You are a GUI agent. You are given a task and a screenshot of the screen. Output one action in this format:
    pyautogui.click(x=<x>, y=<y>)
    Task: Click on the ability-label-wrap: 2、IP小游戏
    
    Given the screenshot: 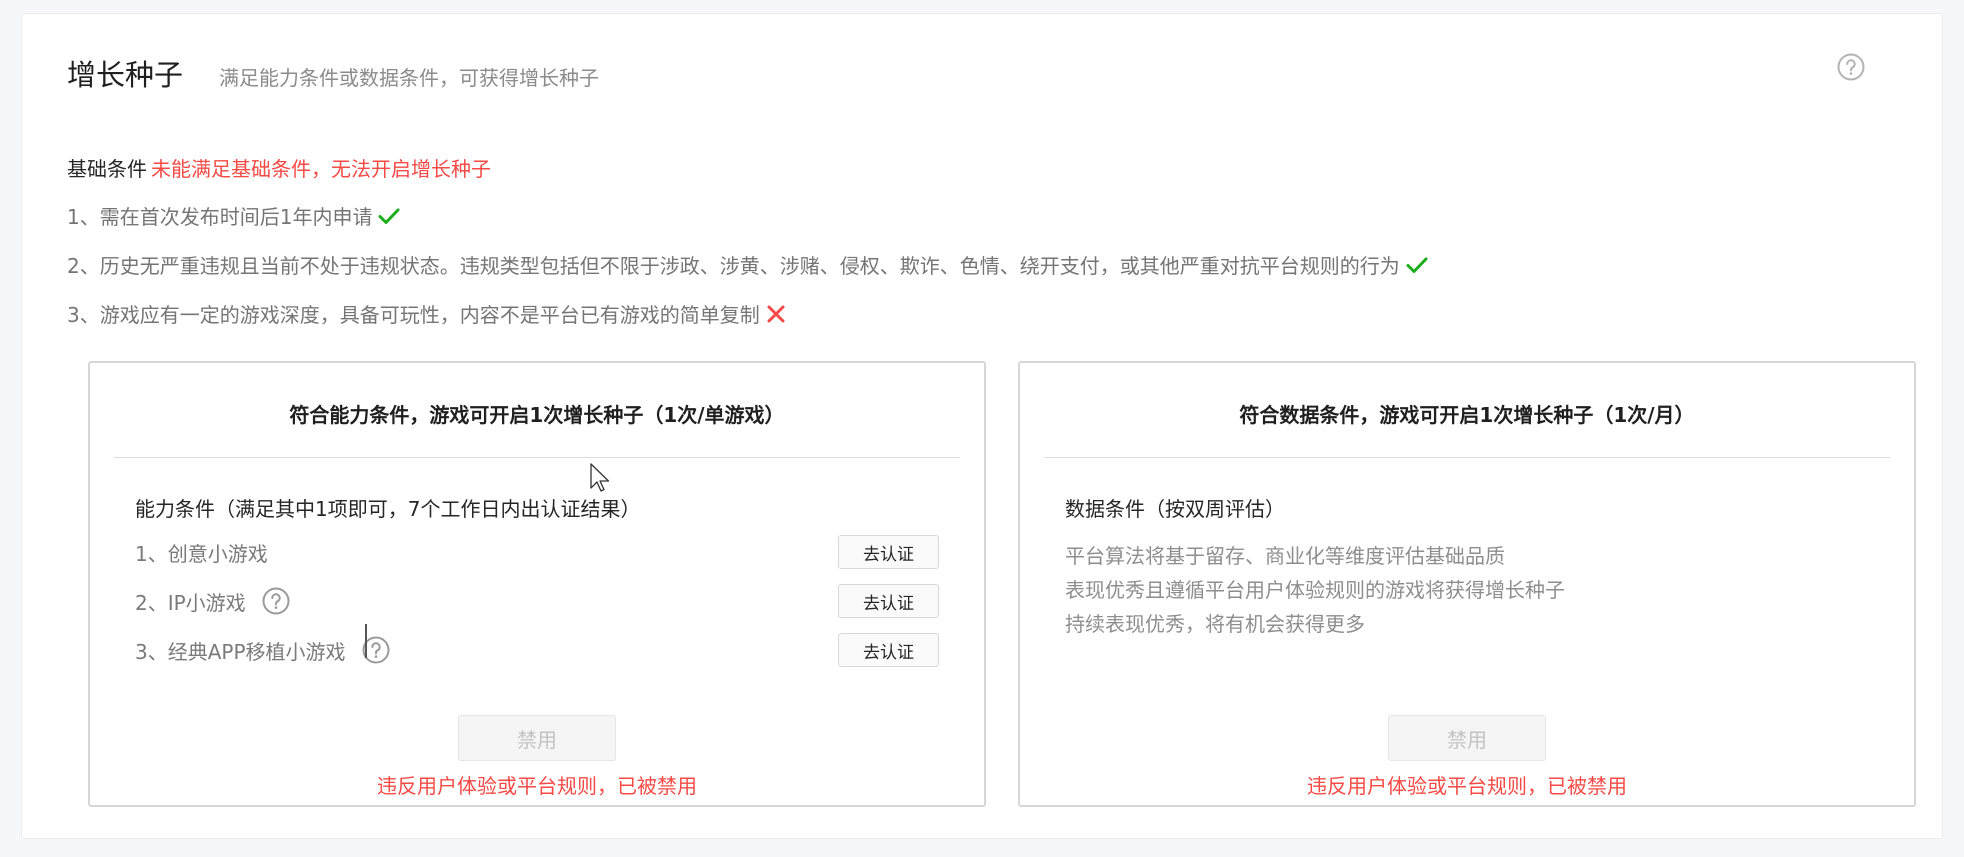 What is the action you would take?
    pyautogui.click(x=212, y=601)
    